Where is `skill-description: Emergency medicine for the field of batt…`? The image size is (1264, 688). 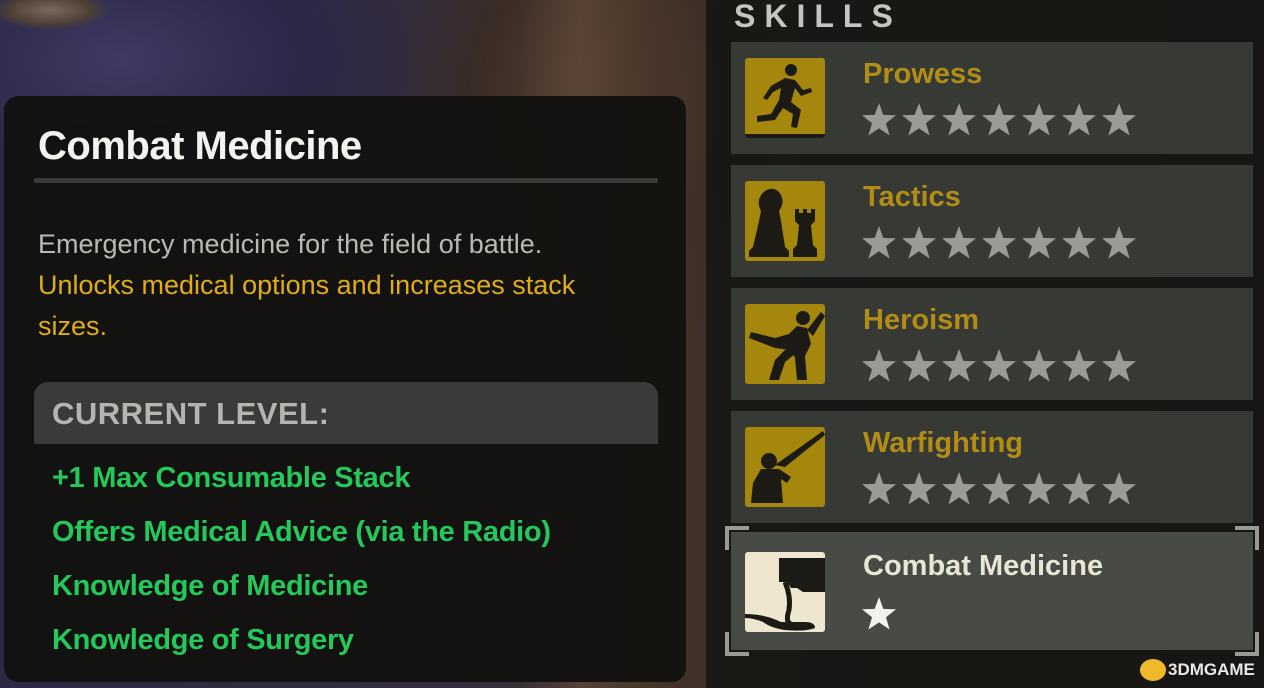 skill-description: Emergency medicine for the field of batt… is located at coordinates (338, 285).